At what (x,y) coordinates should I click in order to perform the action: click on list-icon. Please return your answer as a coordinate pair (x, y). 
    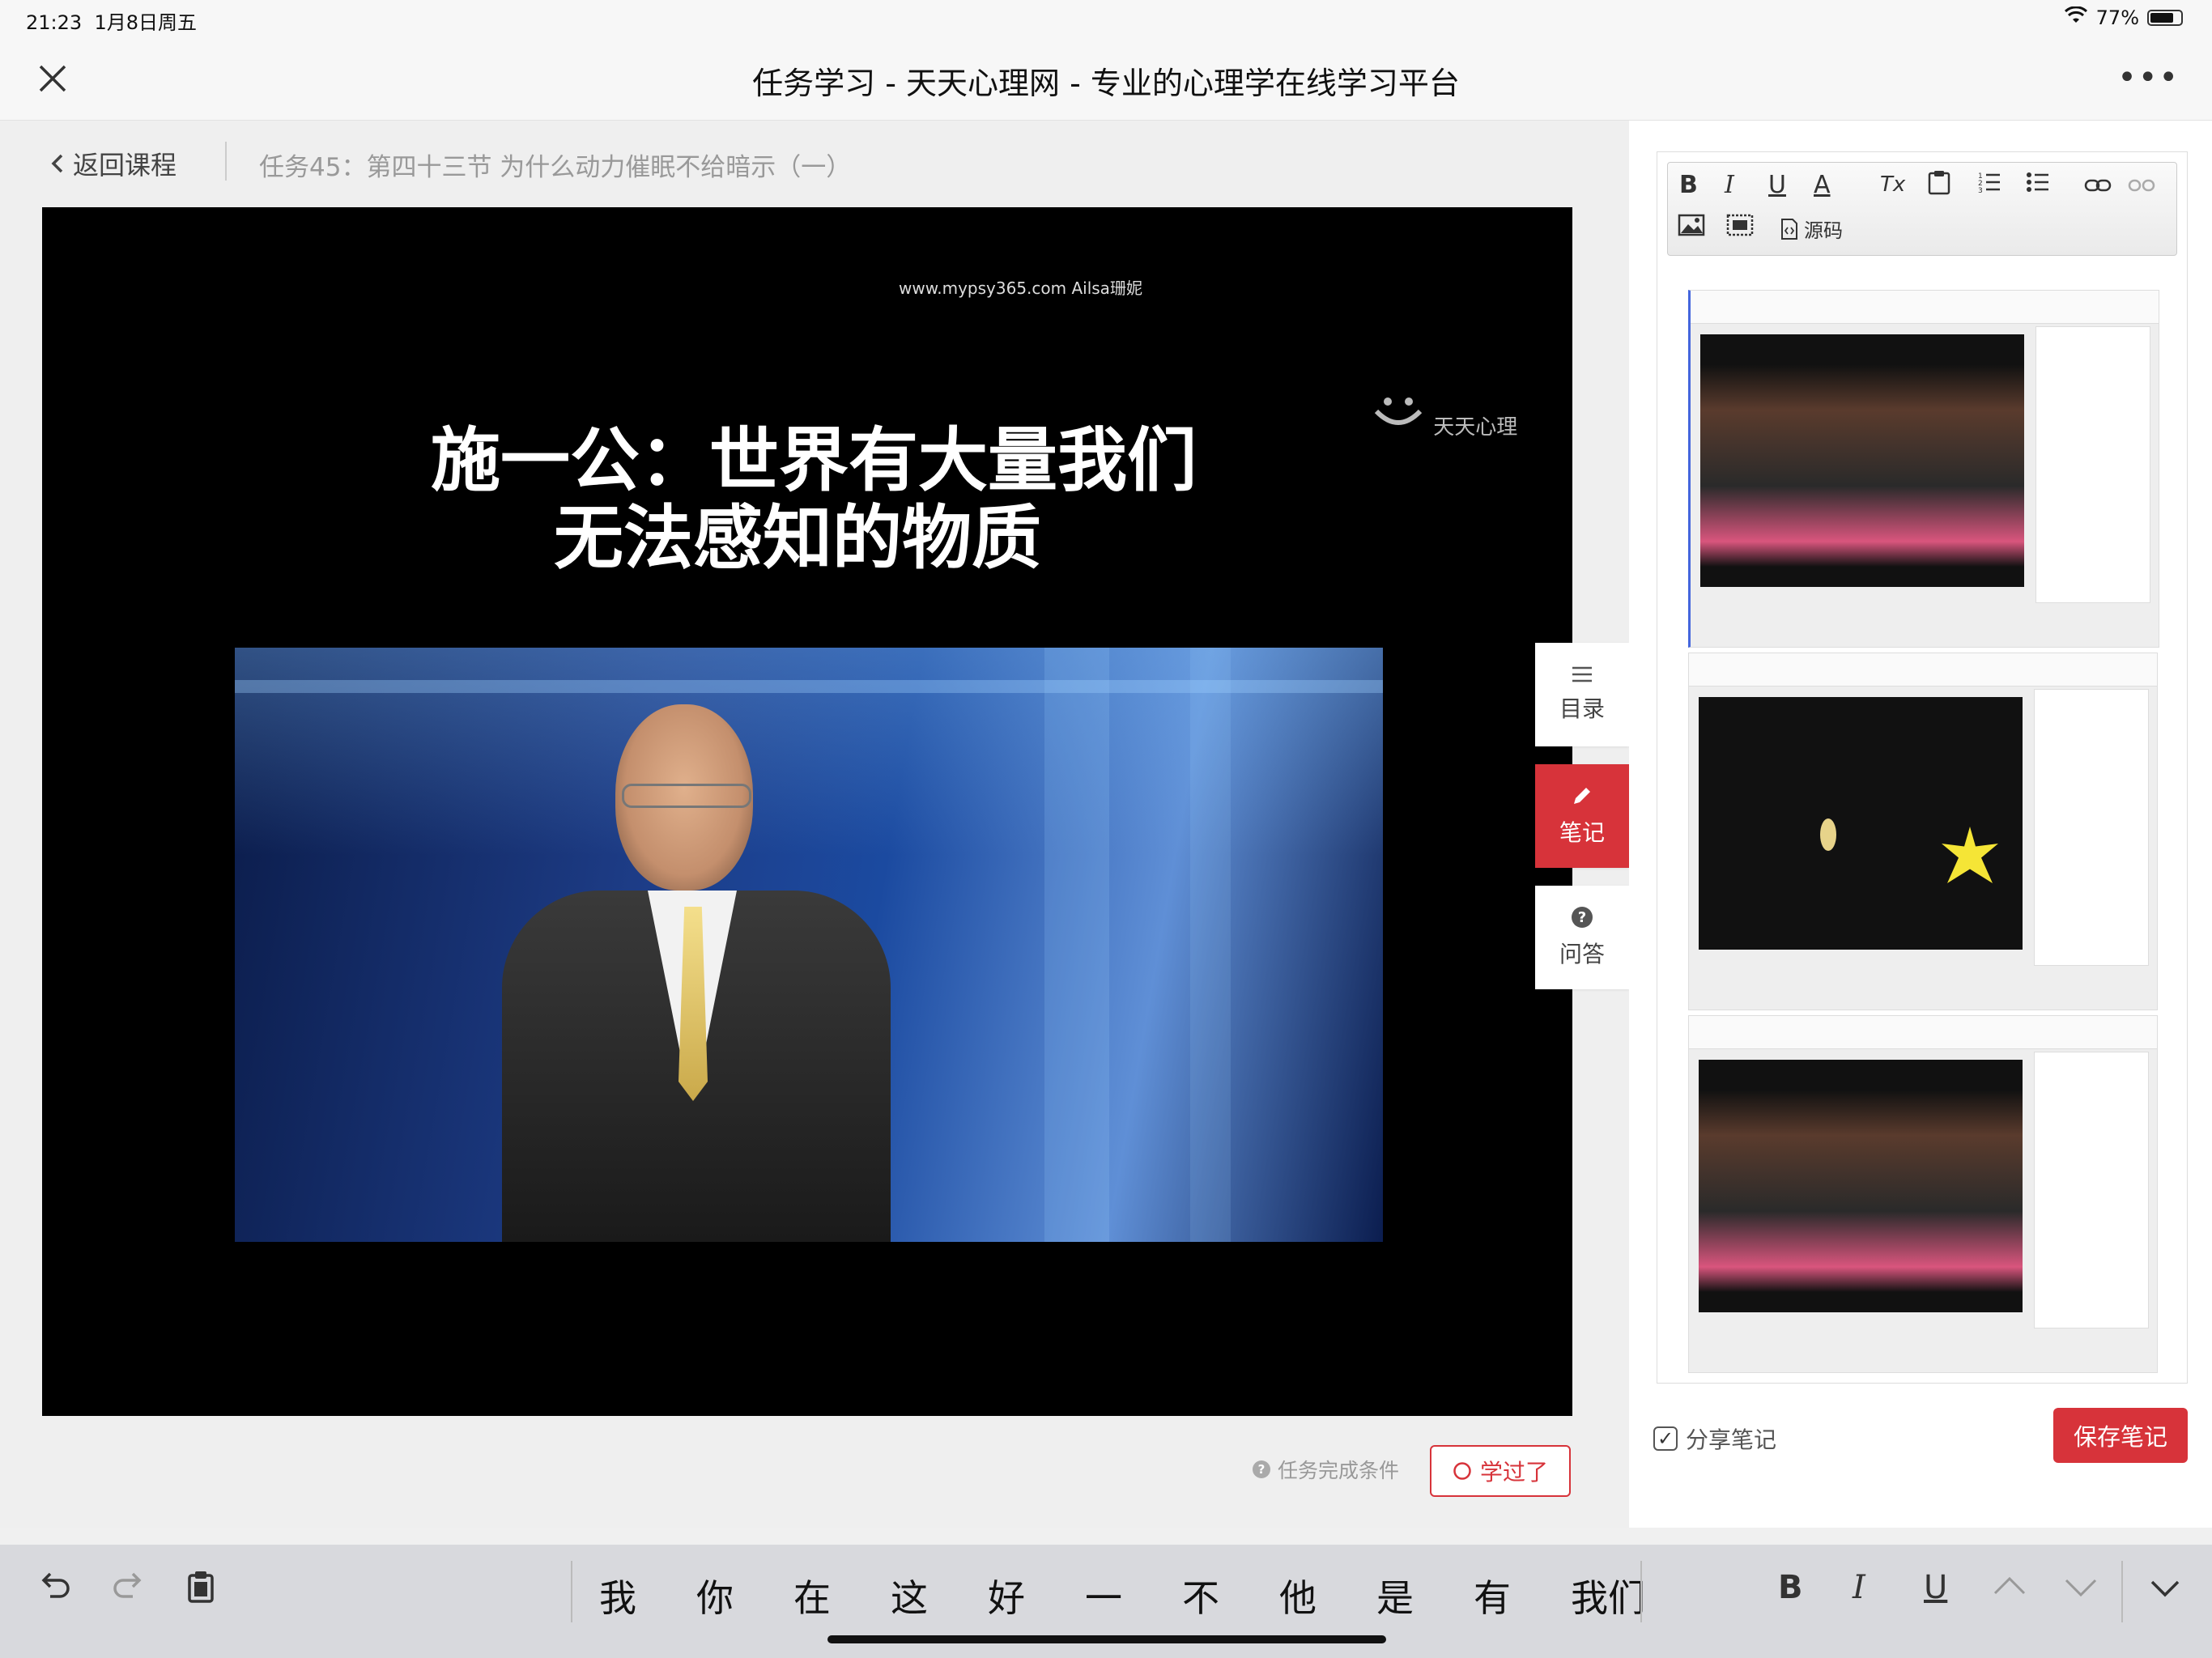
    Looking at the image, I should click on (1582, 674).